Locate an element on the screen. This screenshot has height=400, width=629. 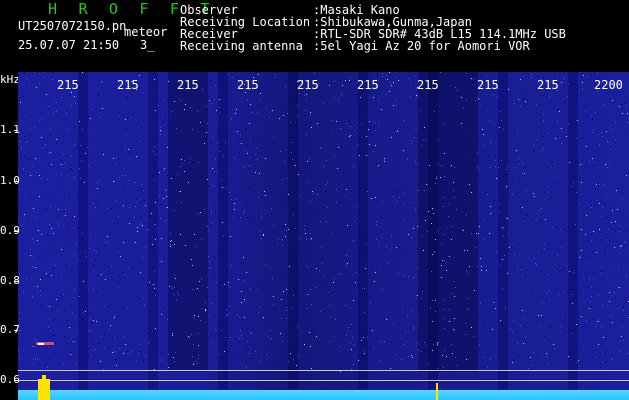
meteor-echo-head is located at coordinates (41, 344).